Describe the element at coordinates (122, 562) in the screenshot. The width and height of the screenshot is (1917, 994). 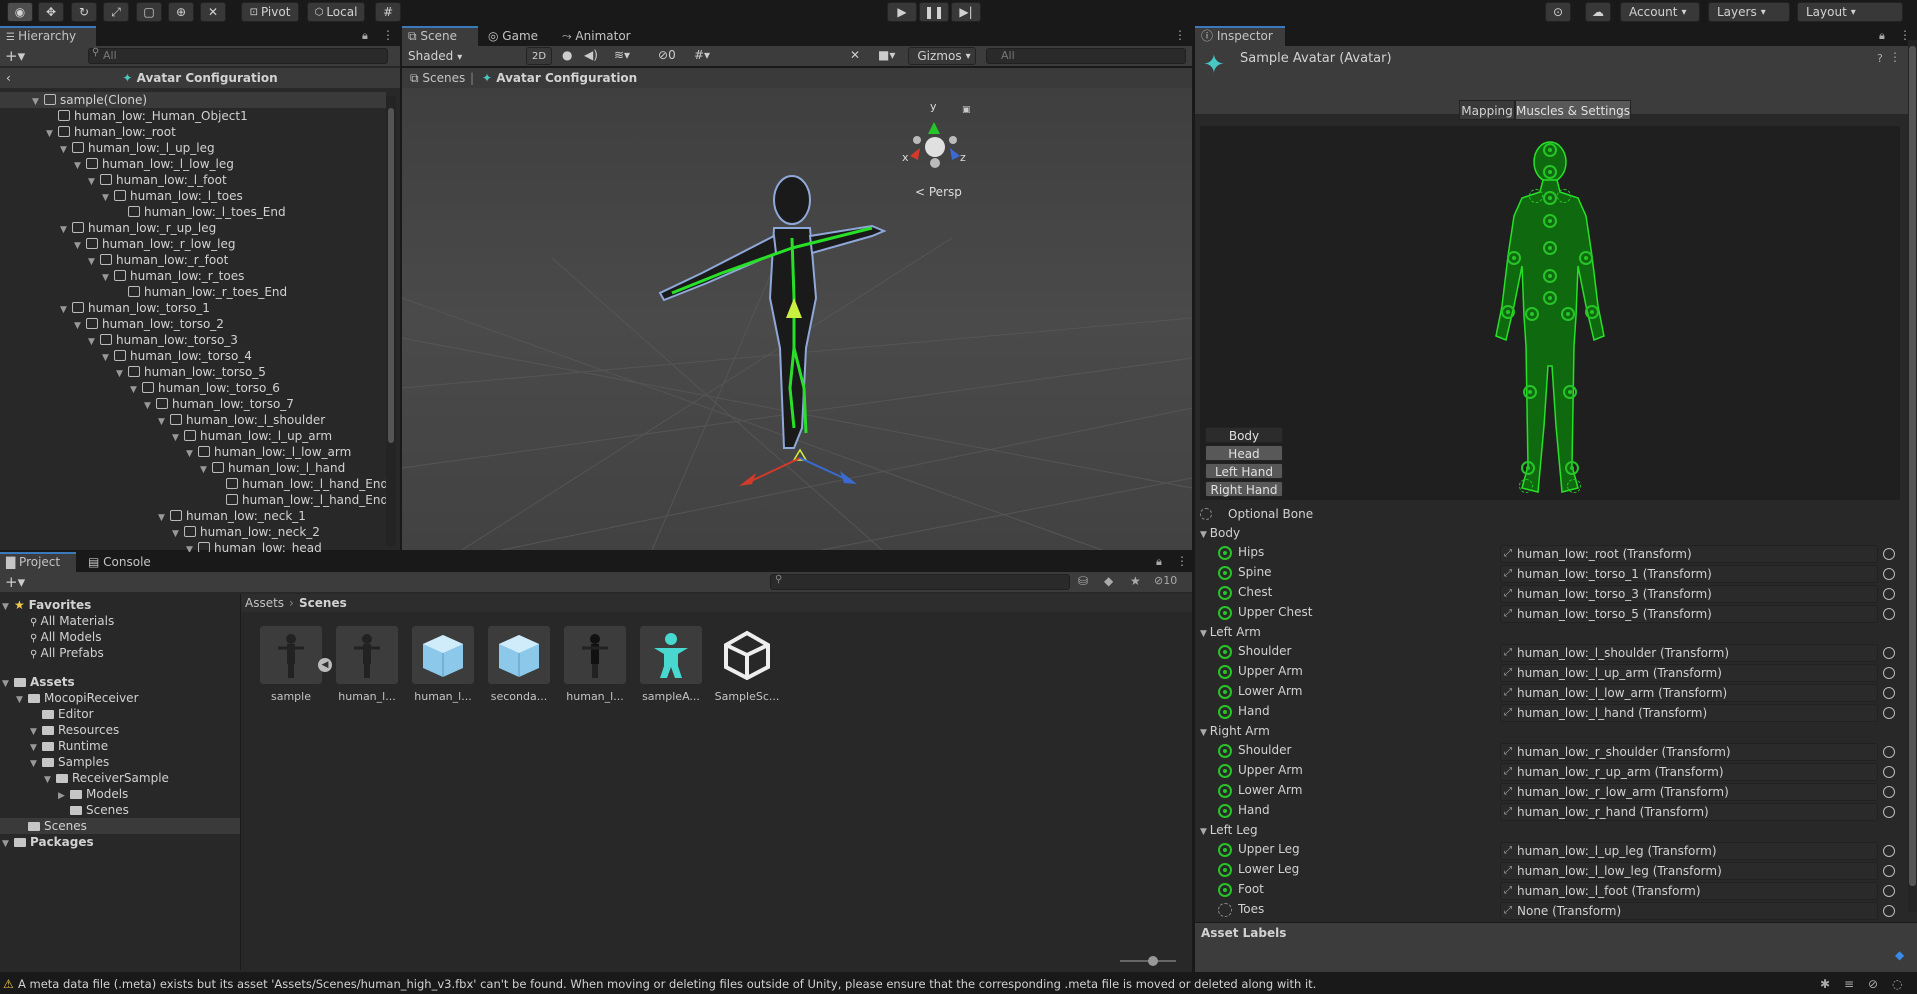
I see `tab-console: ▤ Console` at that location.